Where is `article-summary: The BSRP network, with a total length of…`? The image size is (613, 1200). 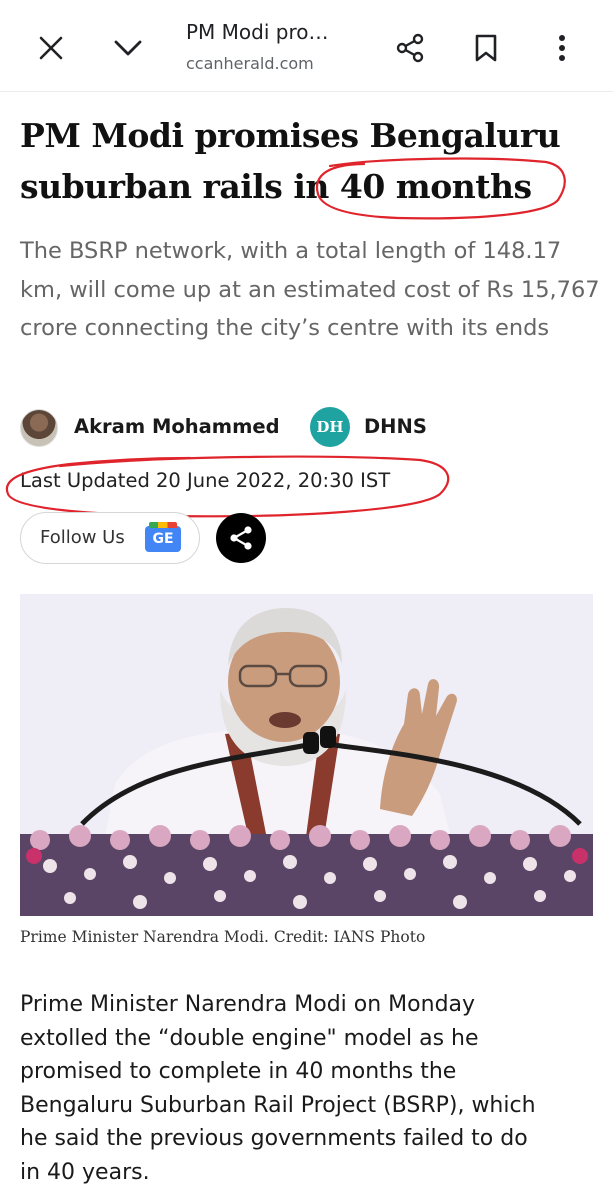
article-summary: The BSRP network, with a total length of… is located at coordinates (310, 289).